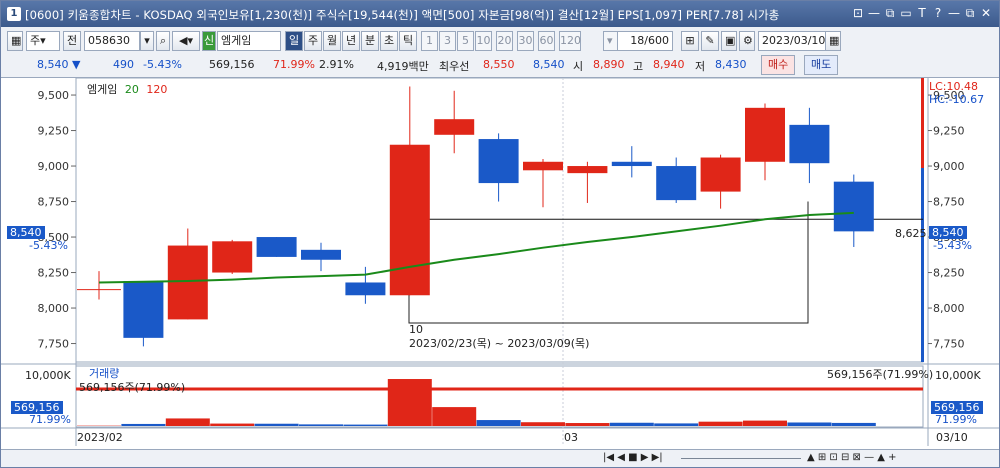 The width and height of the screenshot is (1000, 468). Describe the element at coordinates (952, 245) in the screenshot. I see `right-price-pct: -5.43%` at that location.